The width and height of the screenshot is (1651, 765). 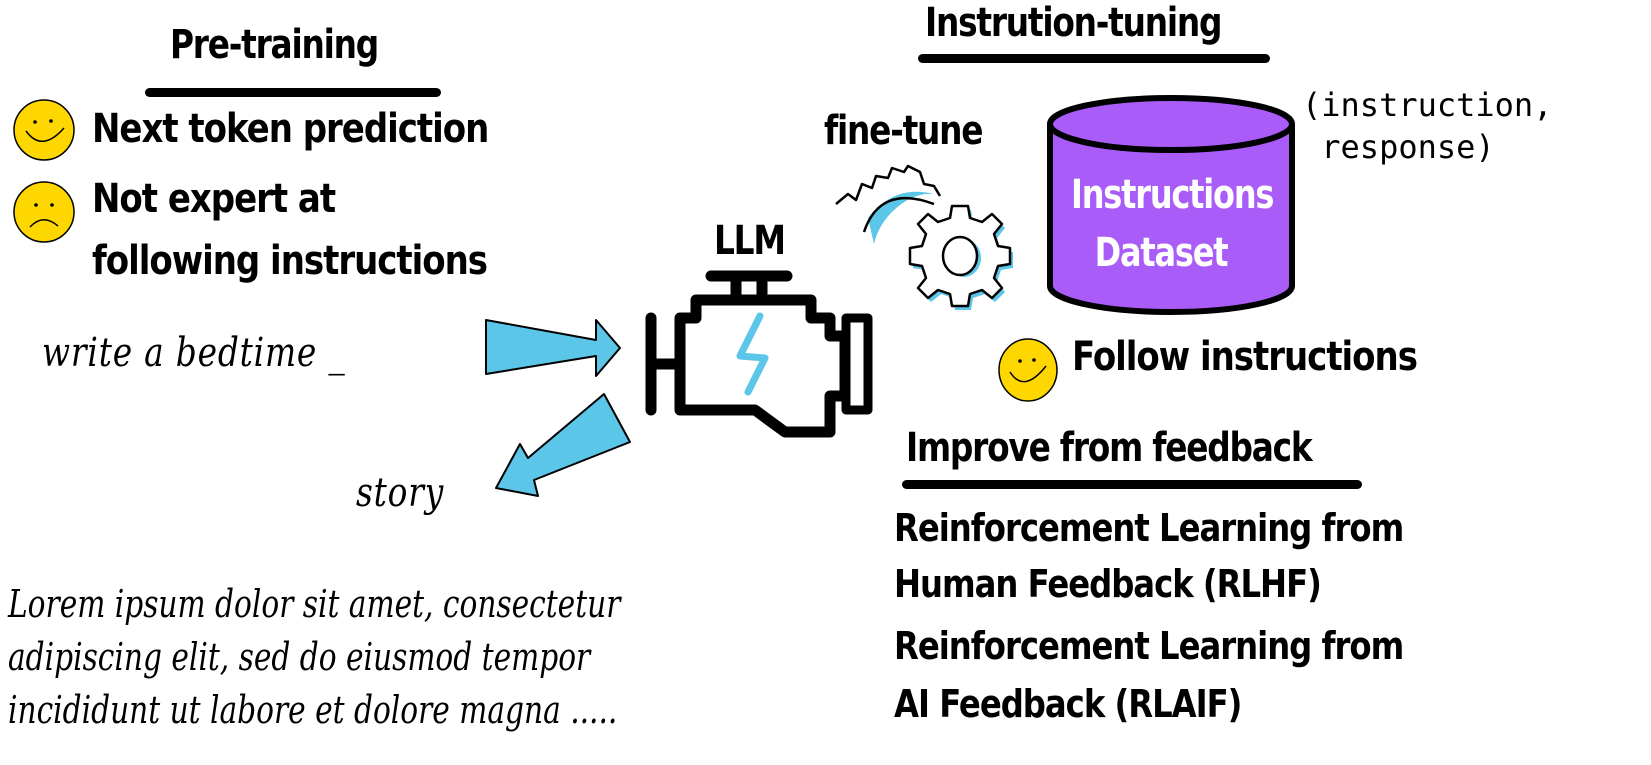 I want to click on rlaif-line1: Reinforcement Learning from, so click(x=1149, y=646).